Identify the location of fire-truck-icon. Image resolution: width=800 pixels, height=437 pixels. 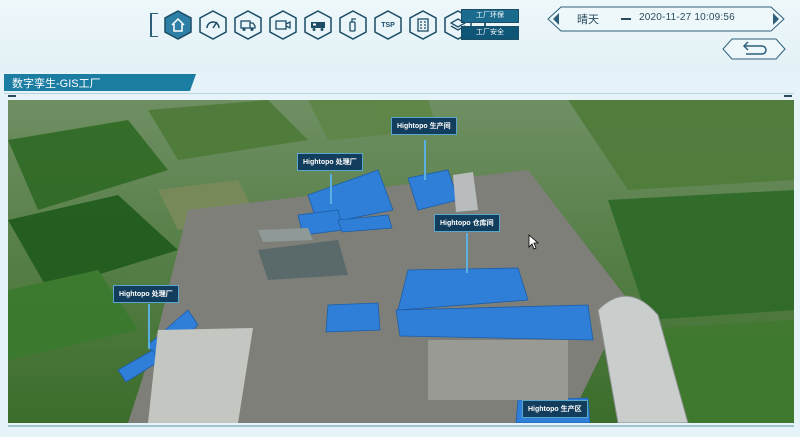
(318, 26).